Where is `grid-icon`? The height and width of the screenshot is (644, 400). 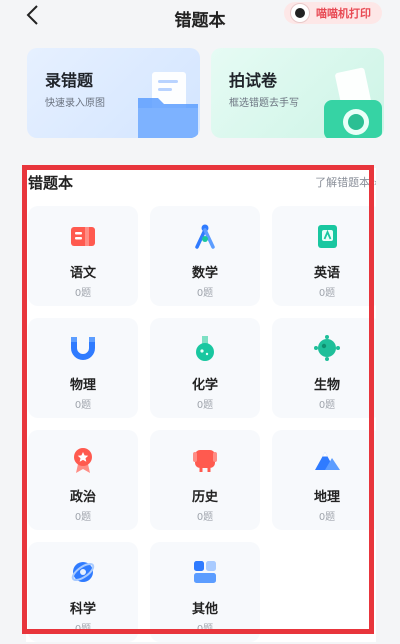
grid-icon is located at coordinates (205, 572).